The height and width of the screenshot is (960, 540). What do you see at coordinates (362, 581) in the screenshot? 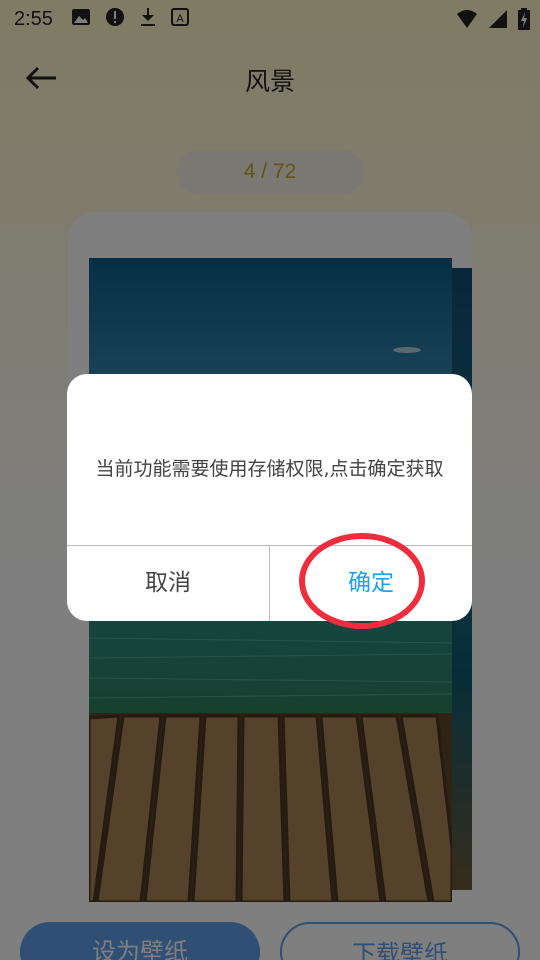
I see `confirm-highlight-circle` at bounding box center [362, 581].